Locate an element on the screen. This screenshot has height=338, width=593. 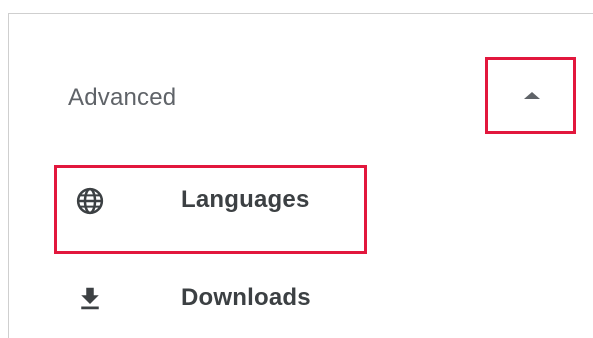
arrow-up-icon is located at coordinates (532, 95).